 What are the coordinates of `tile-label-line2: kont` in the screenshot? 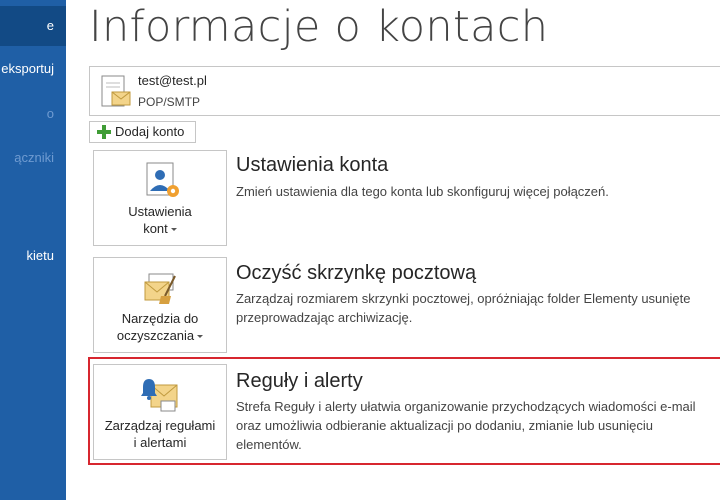 It's located at (160, 228).